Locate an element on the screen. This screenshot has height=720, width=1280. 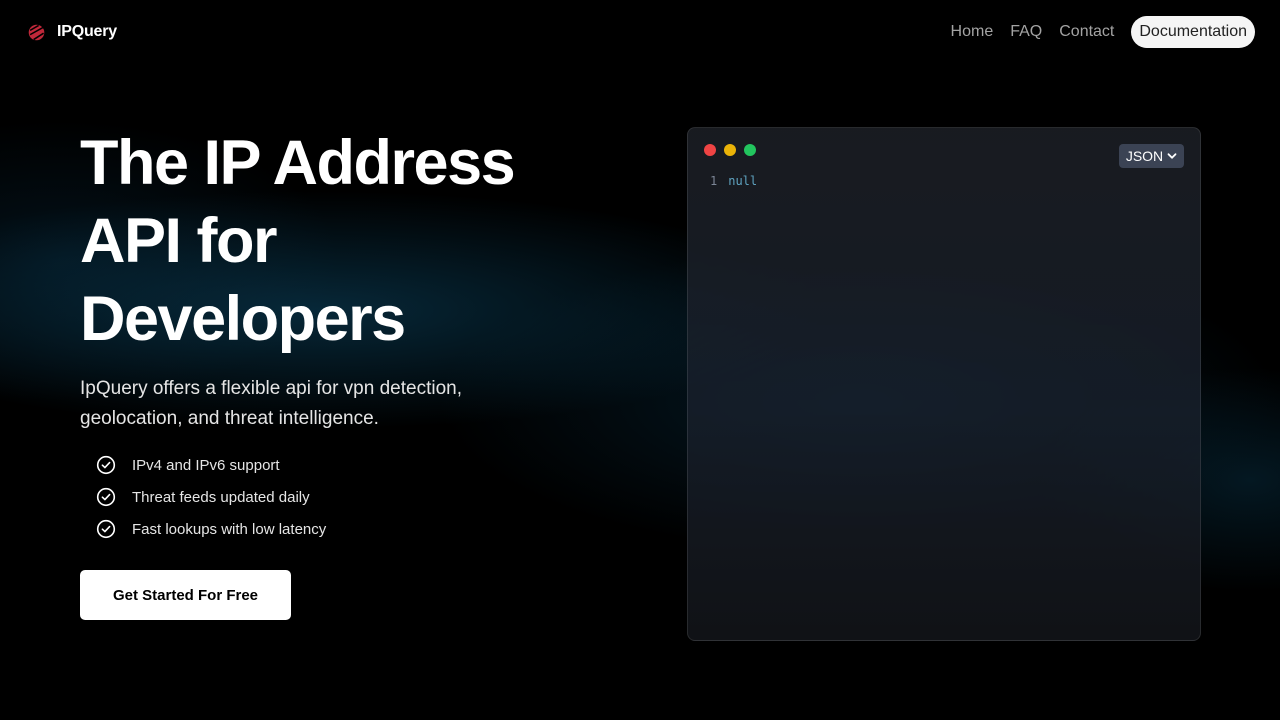
nav-link-contact: Contact is located at coordinates (1086, 32).